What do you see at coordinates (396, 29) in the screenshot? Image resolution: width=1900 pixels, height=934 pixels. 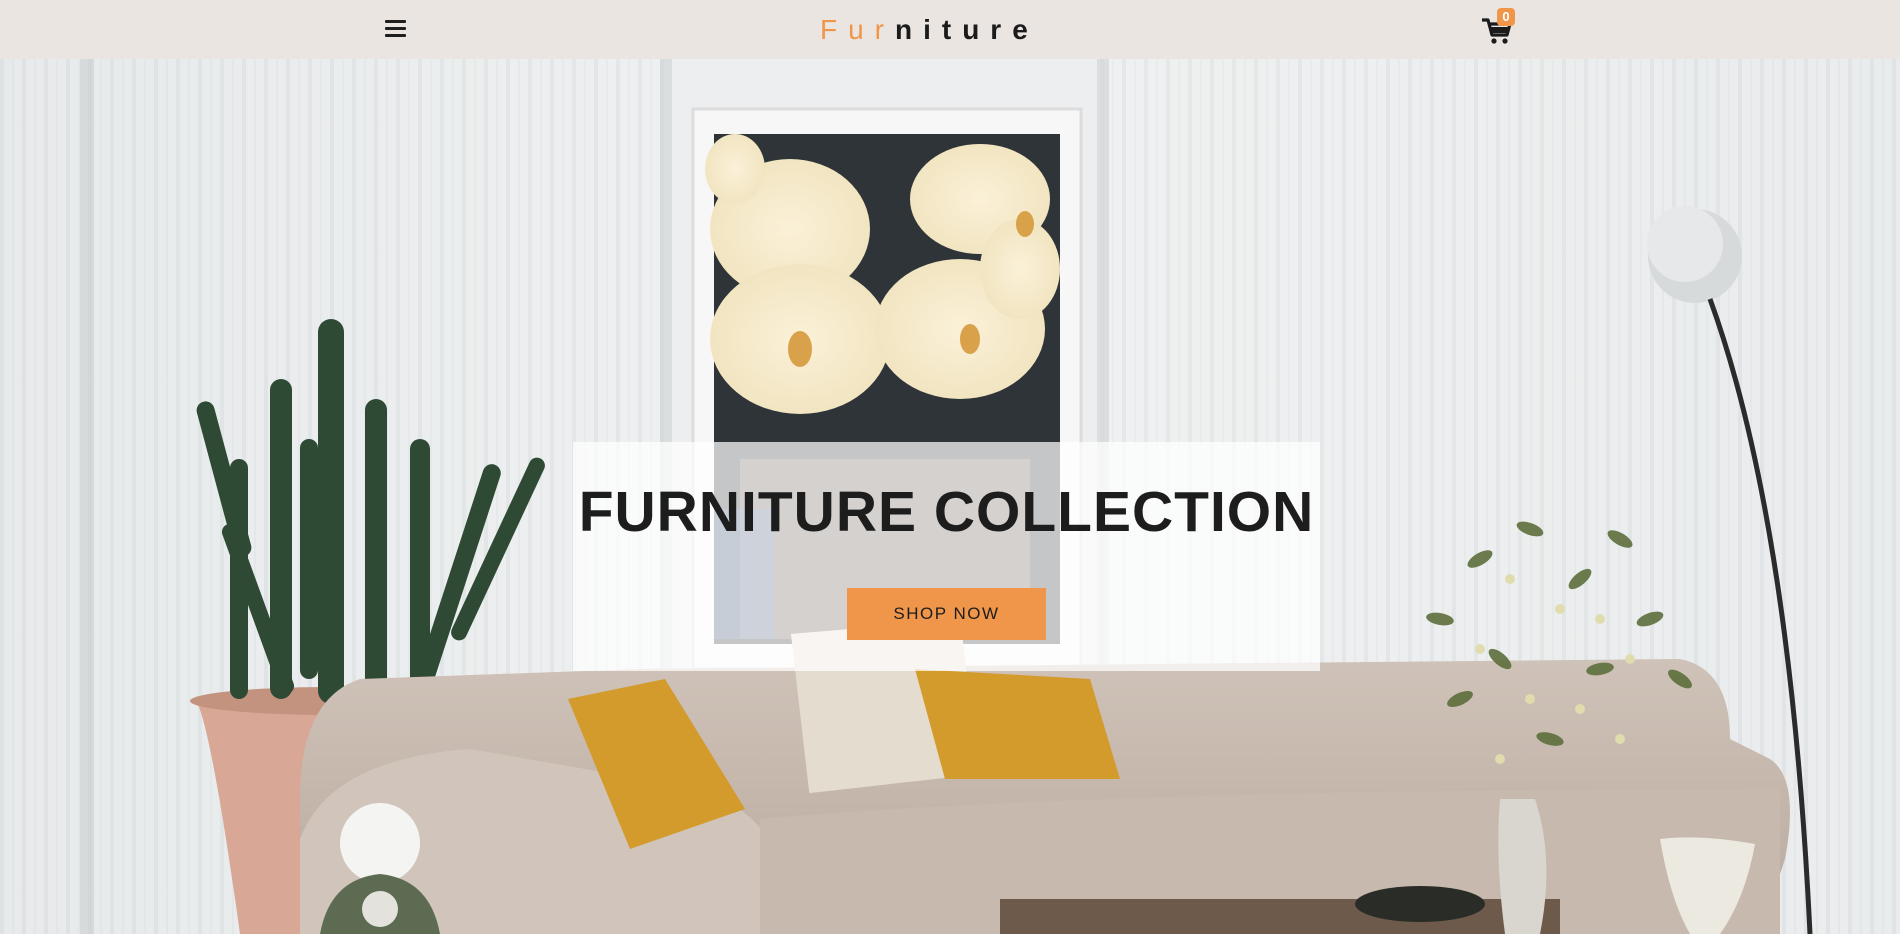 I see `hamburger-menu-icon` at bounding box center [396, 29].